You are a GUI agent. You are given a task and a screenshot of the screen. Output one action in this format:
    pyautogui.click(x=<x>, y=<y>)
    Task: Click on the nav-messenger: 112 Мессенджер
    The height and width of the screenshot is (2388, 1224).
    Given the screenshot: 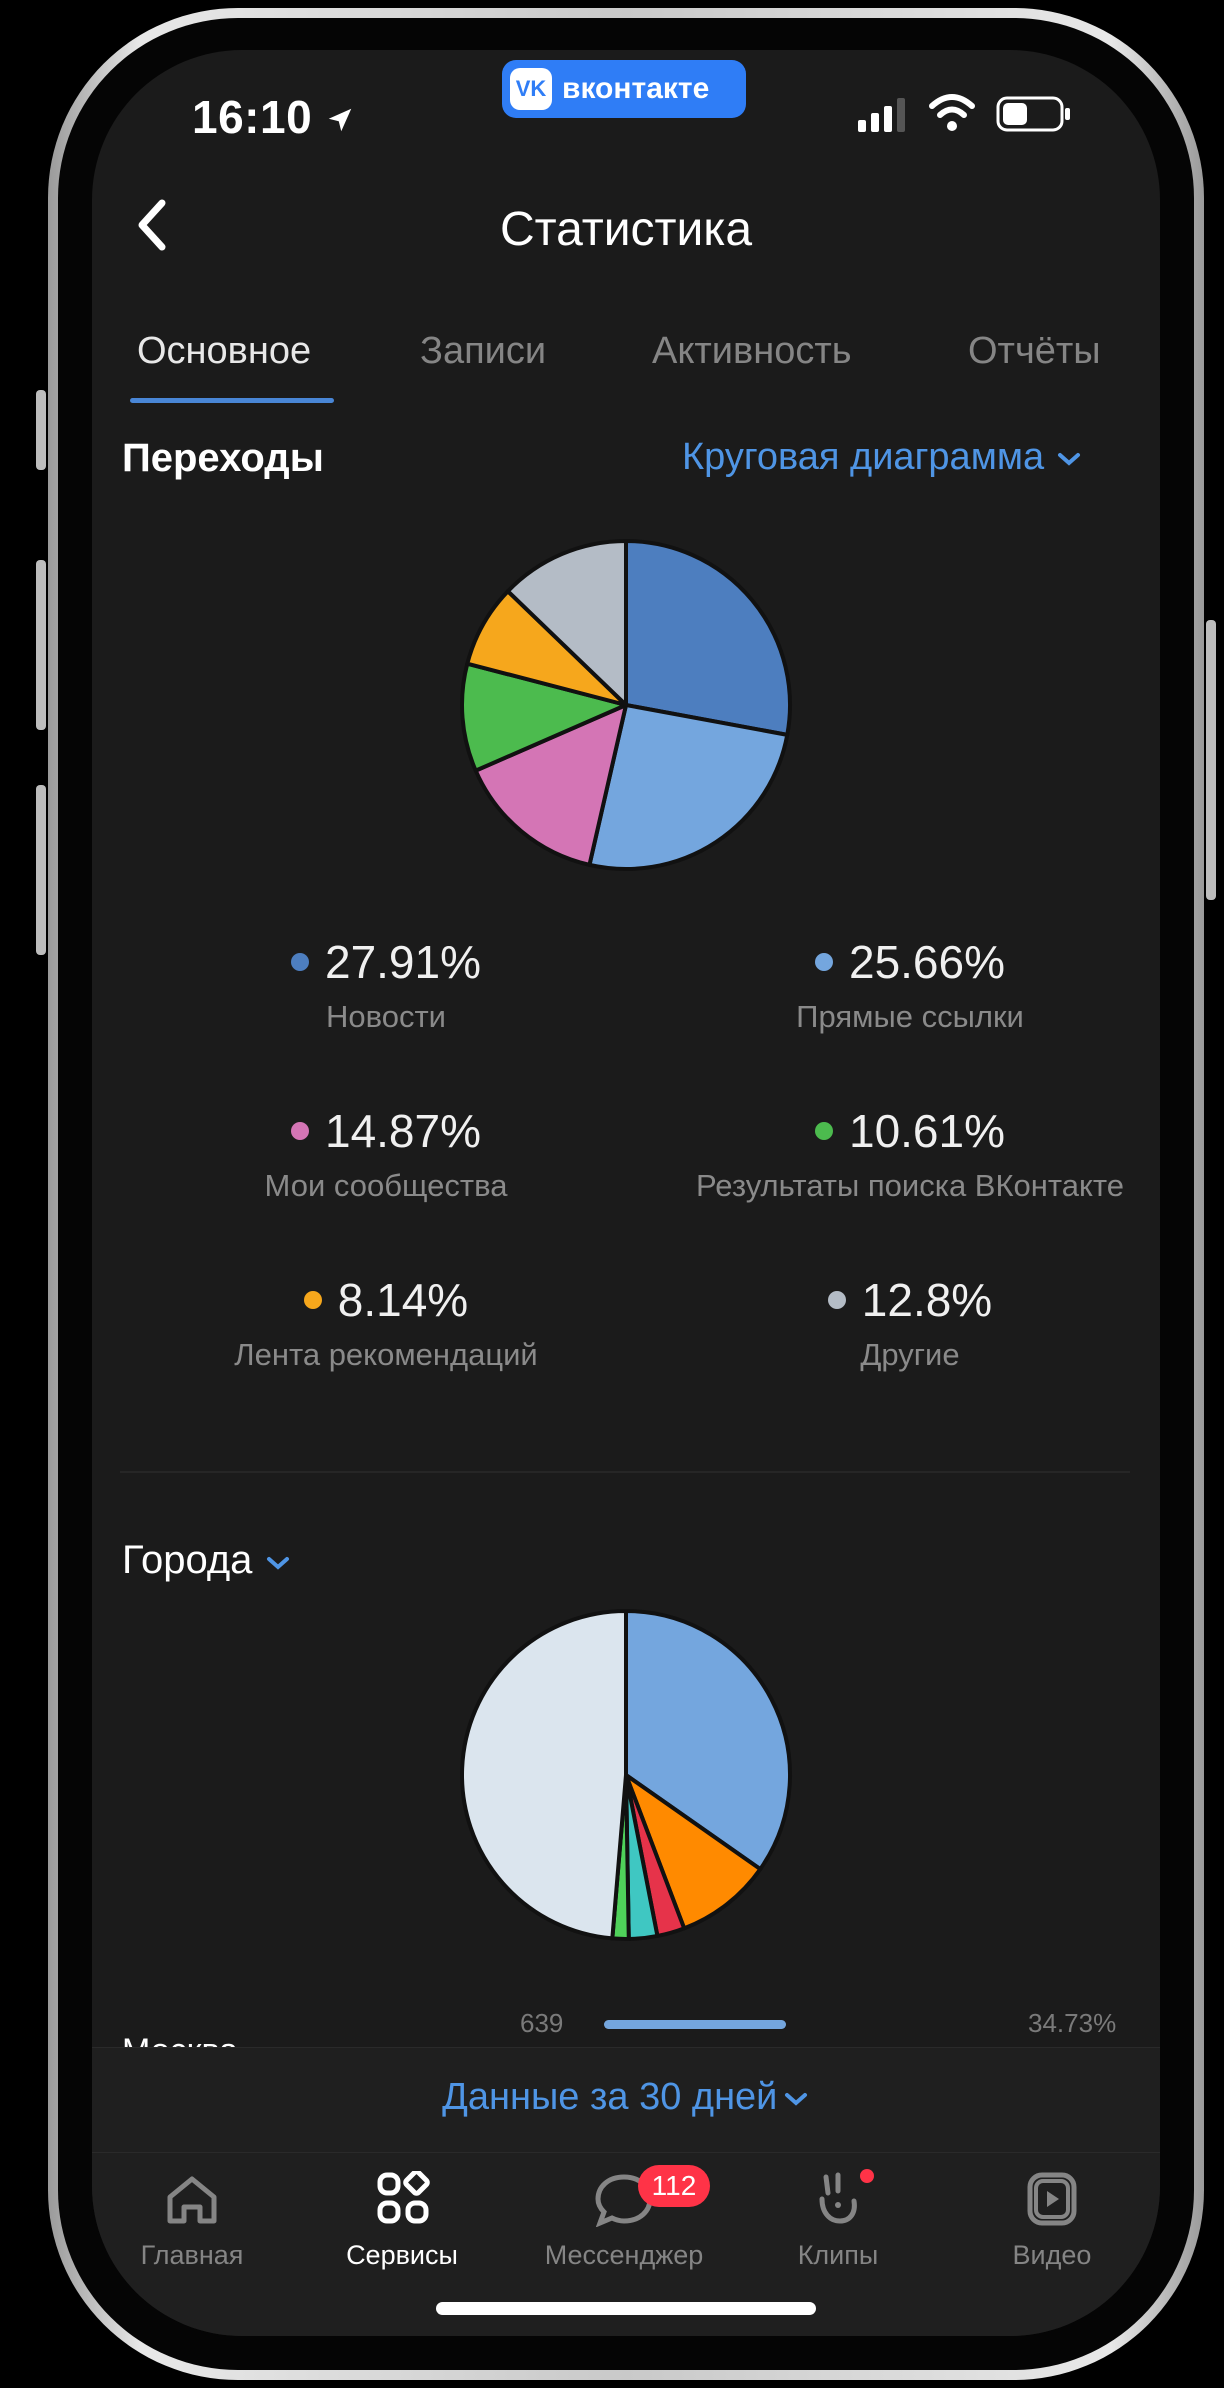 What is the action you would take?
    pyautogui.click(x=624, y=2218)
    